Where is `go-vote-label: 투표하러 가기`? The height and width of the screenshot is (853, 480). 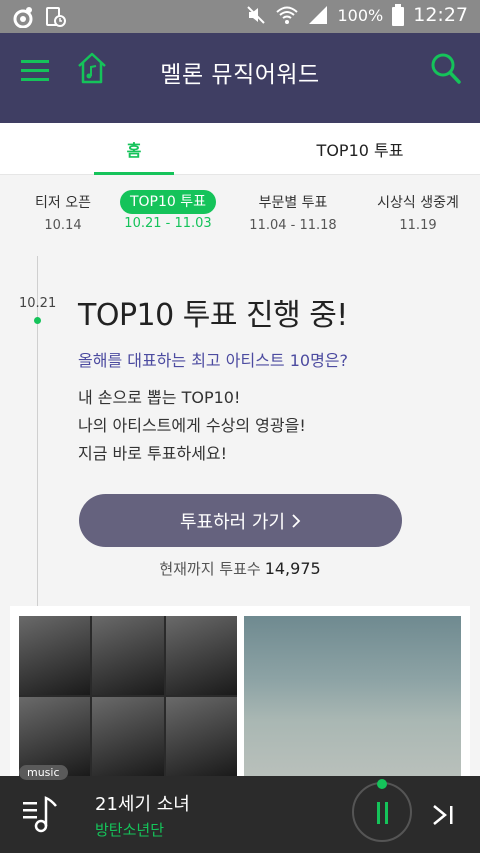
go-vote-label: 투표하러 가기 is located at coordinates (232, 522).